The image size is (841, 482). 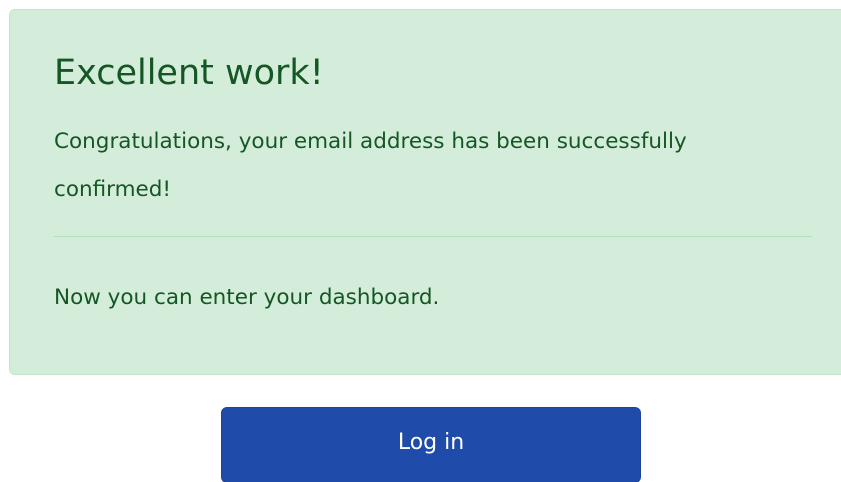 What do you see at coordinates (433, 236) in the screenshot?
I see `alert-divider` at bounding box center [433, 236].